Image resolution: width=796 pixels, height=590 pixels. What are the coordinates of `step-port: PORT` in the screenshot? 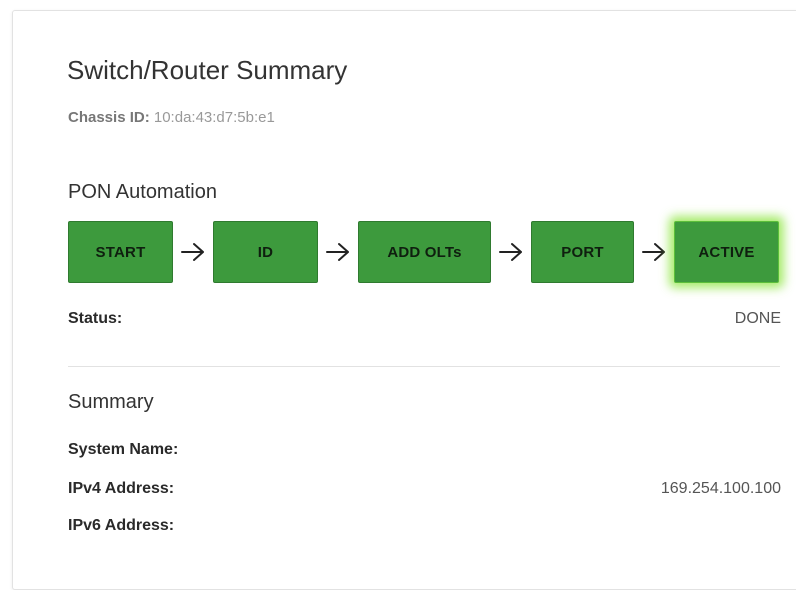 It's located at (582, 252).